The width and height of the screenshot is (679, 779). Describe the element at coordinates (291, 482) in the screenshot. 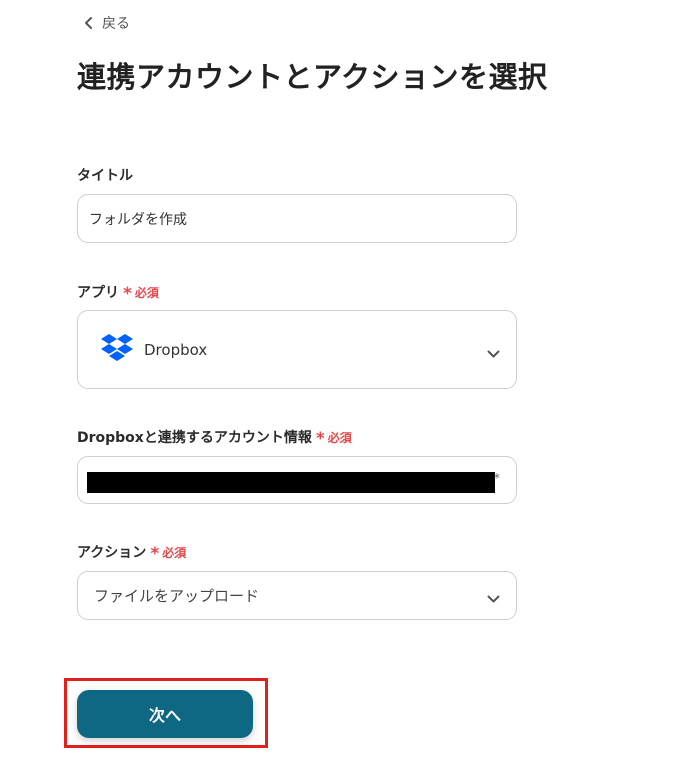

I see `redacted-account-value` at that location.